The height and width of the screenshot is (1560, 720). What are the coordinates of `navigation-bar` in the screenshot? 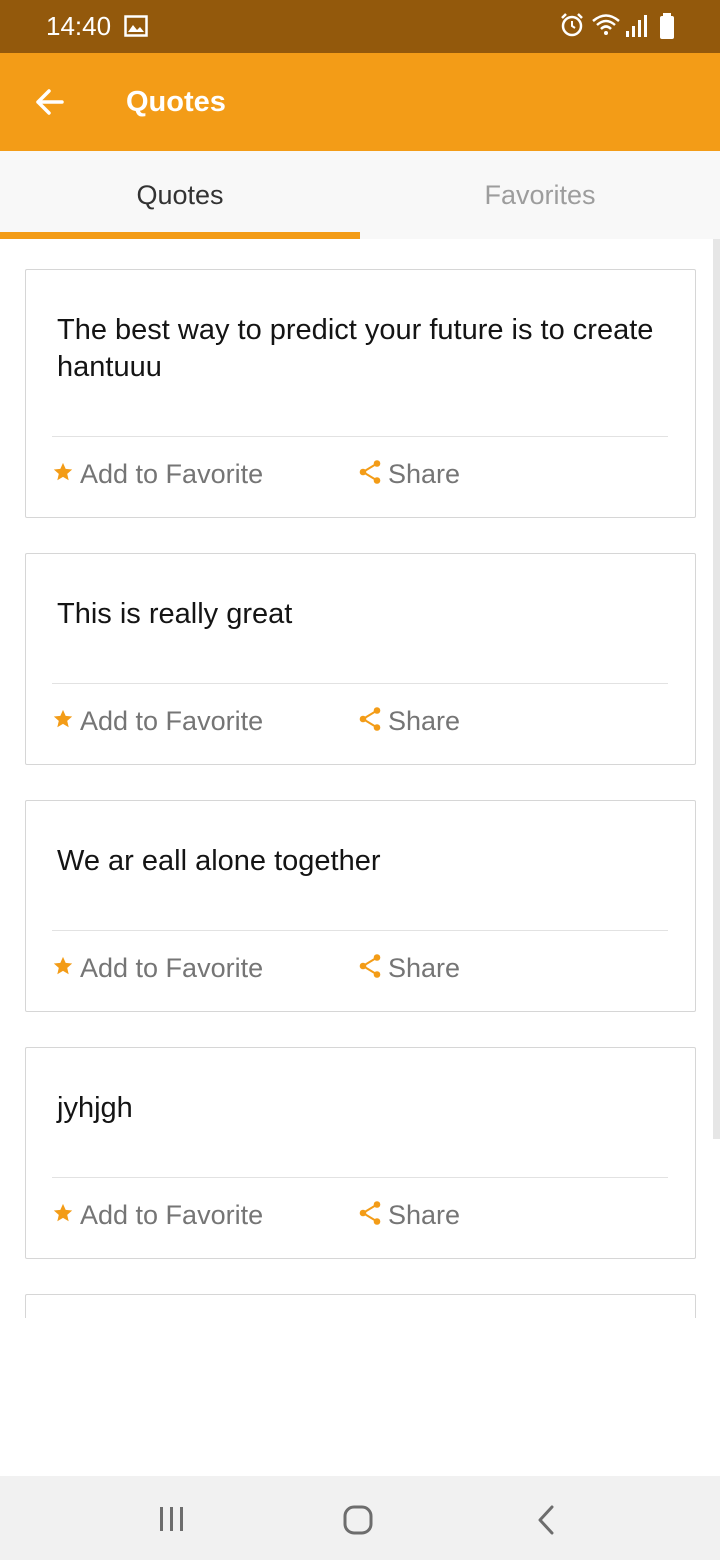 It's located at (360, 1518).